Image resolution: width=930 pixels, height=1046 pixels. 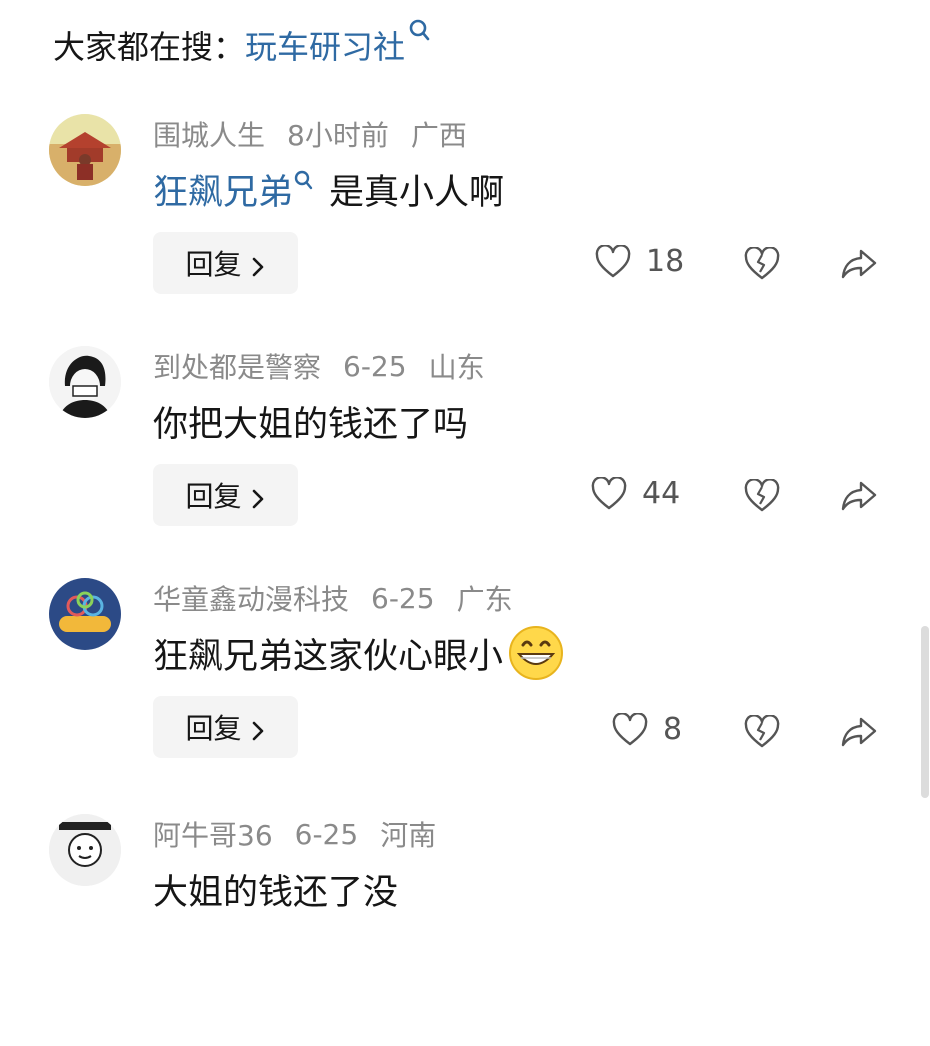 What do you see at coordinates (408, 835) in the screenshot?
I see `comment-location: 河南` at bounding box center [408, 835].